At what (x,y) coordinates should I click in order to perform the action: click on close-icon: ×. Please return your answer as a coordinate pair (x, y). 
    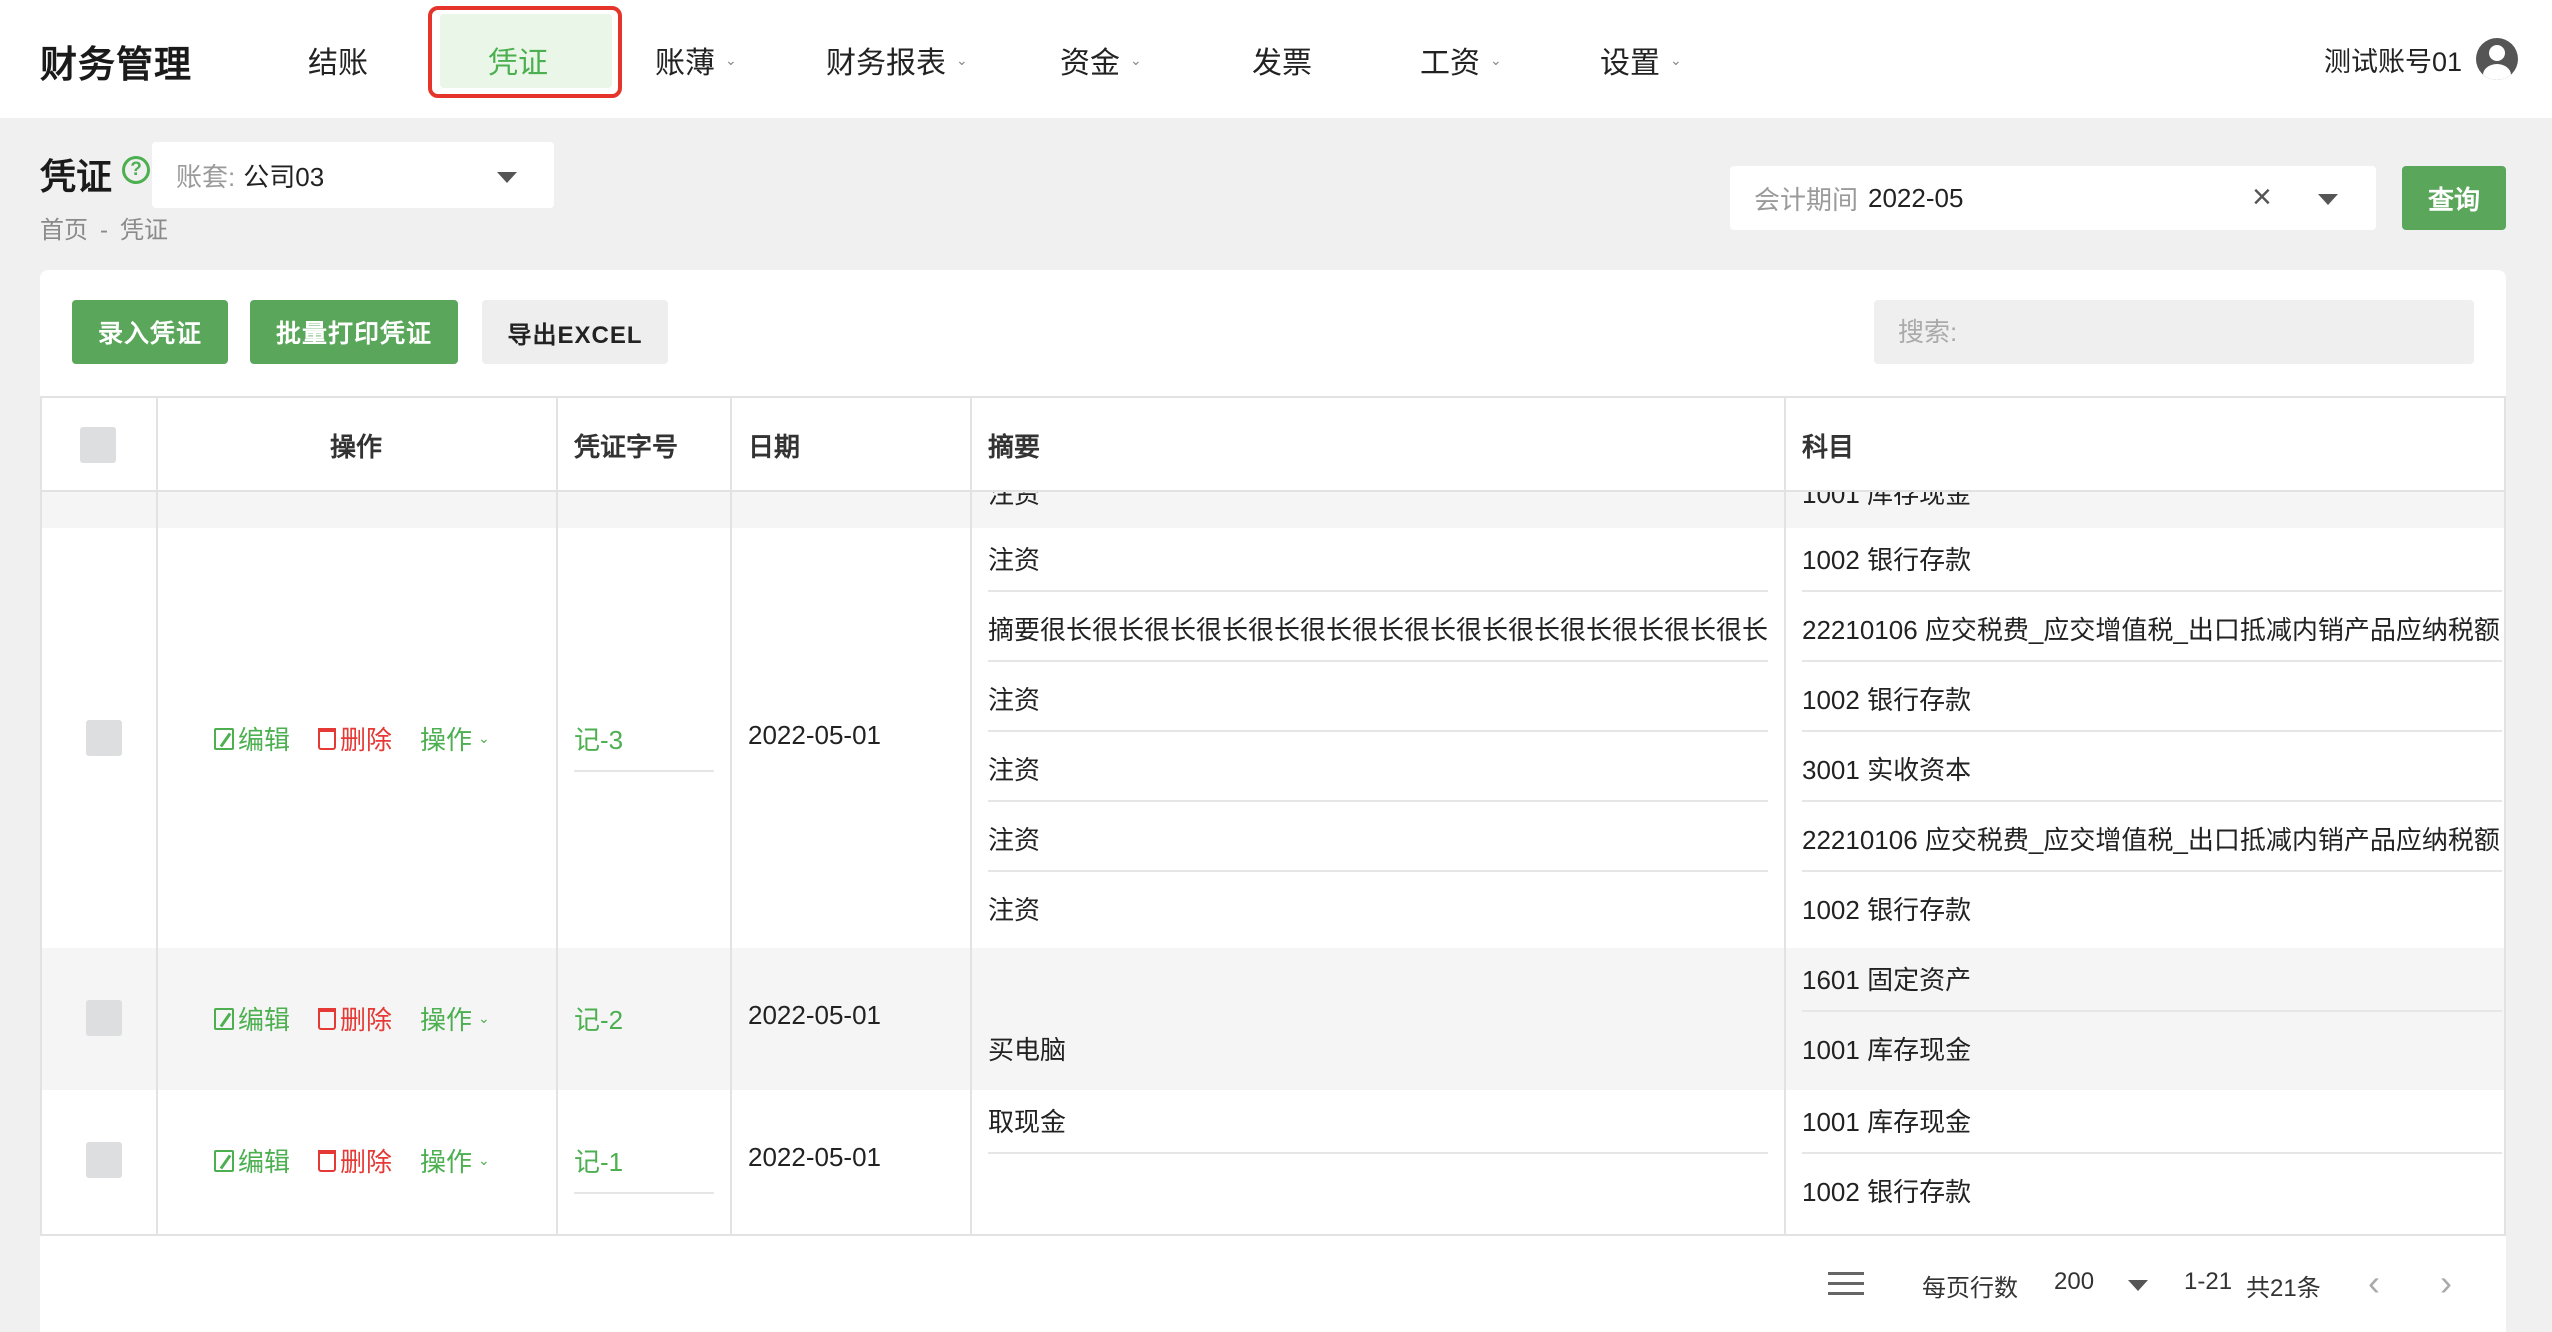
    Looking at the image, I should click on (2262, 197).